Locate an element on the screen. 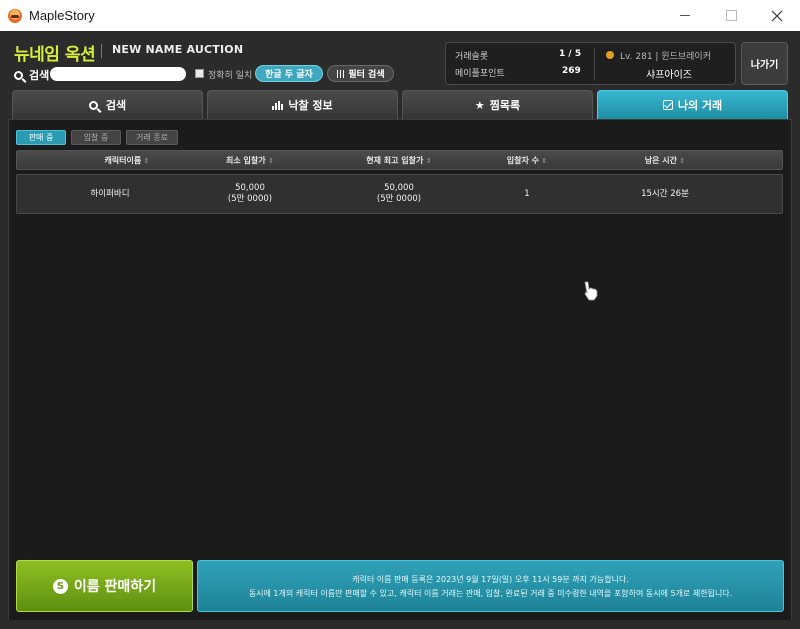 The height and width of the screenshot is (629, 800). table-header: 캐릭터이름 최소 입찰가 현재 최고 입찰가 입찰자 수 남은 시간 is located at coordinates (399, 160).